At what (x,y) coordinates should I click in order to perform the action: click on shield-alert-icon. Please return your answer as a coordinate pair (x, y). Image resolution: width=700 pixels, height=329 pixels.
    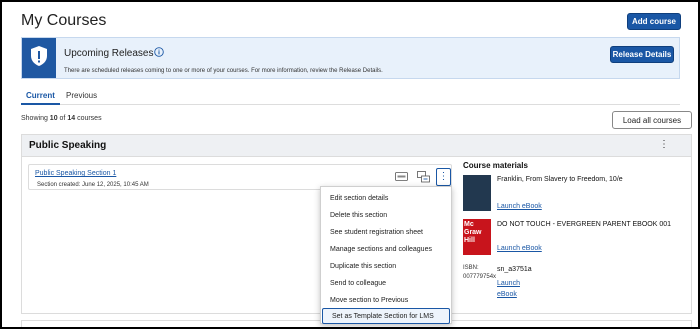
    Looking at the image, I should click on (39, 56).